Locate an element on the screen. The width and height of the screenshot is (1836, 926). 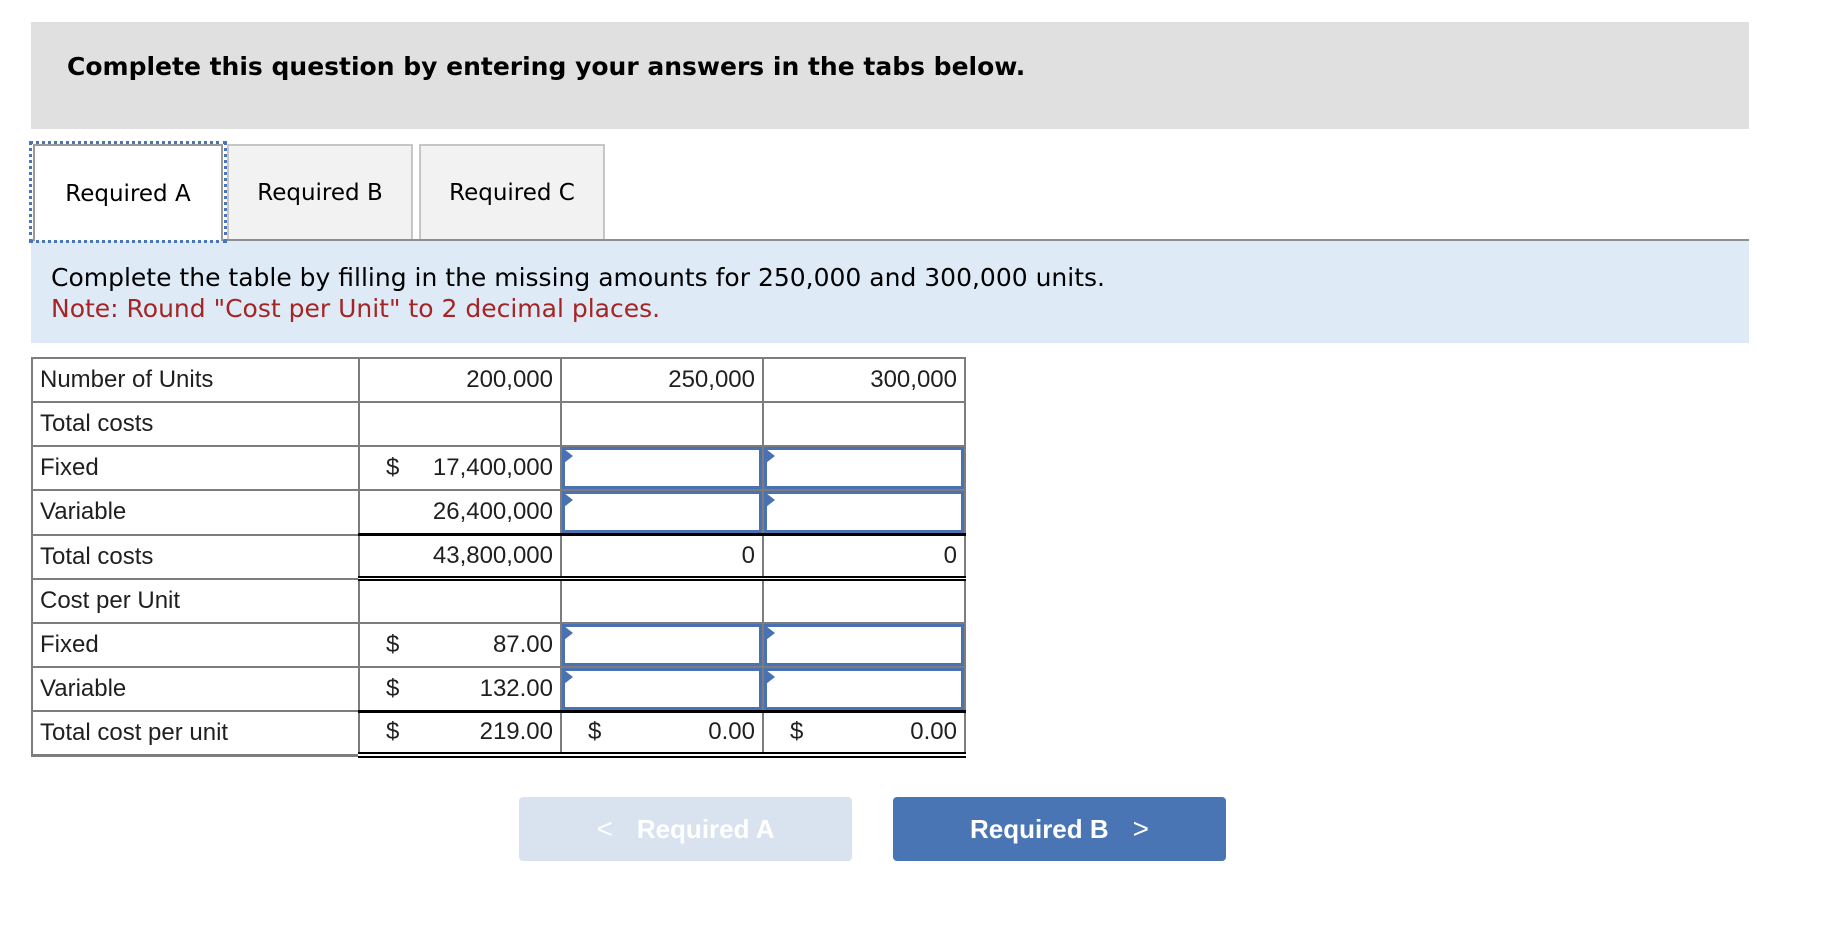
next-button-label: Required B is located at coordinates (1039, 828).